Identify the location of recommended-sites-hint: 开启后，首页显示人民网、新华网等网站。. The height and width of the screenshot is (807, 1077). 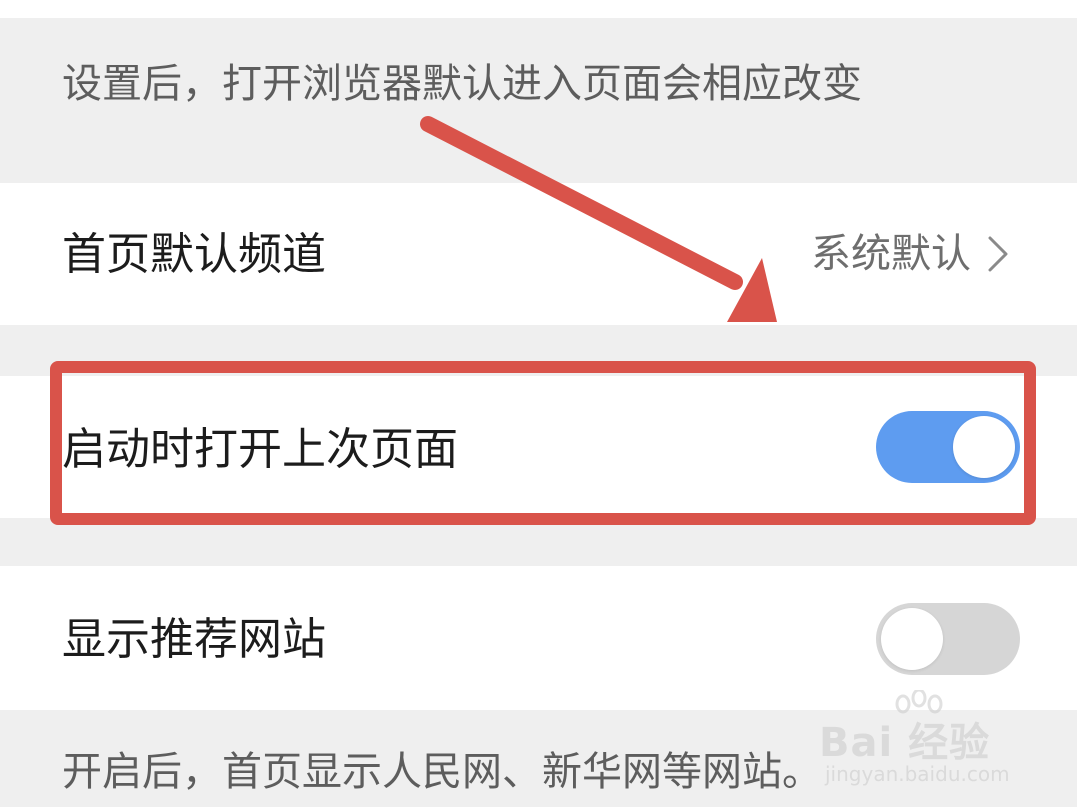
(442, 772).